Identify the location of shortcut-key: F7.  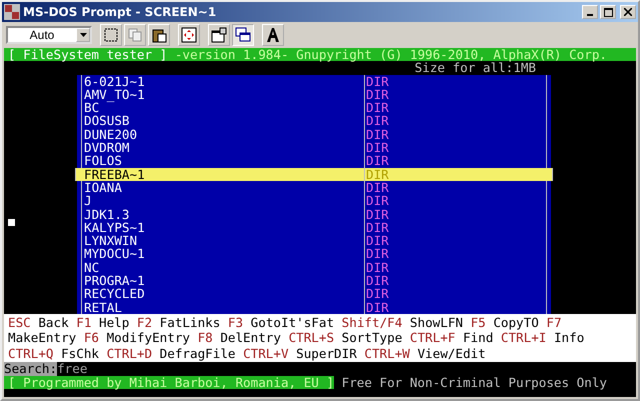
(554, 324).